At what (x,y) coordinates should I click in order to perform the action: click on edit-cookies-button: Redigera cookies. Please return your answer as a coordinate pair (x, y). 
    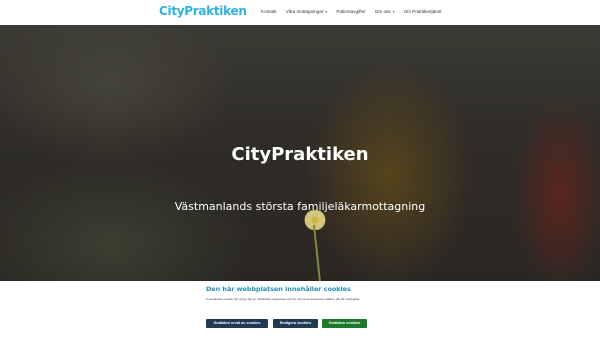
    Looking at the image, I should click on (295, 323).